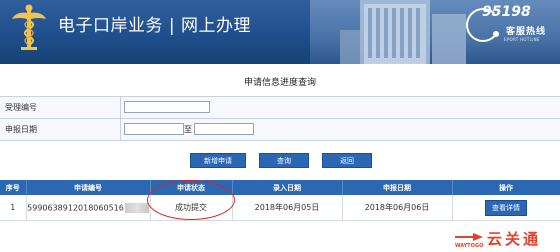 The width and height of the screenshot is (560, 252). Describe the element at coordinates (506, 12) in the screenshot. I see `hotline-number: 95198` at that location.